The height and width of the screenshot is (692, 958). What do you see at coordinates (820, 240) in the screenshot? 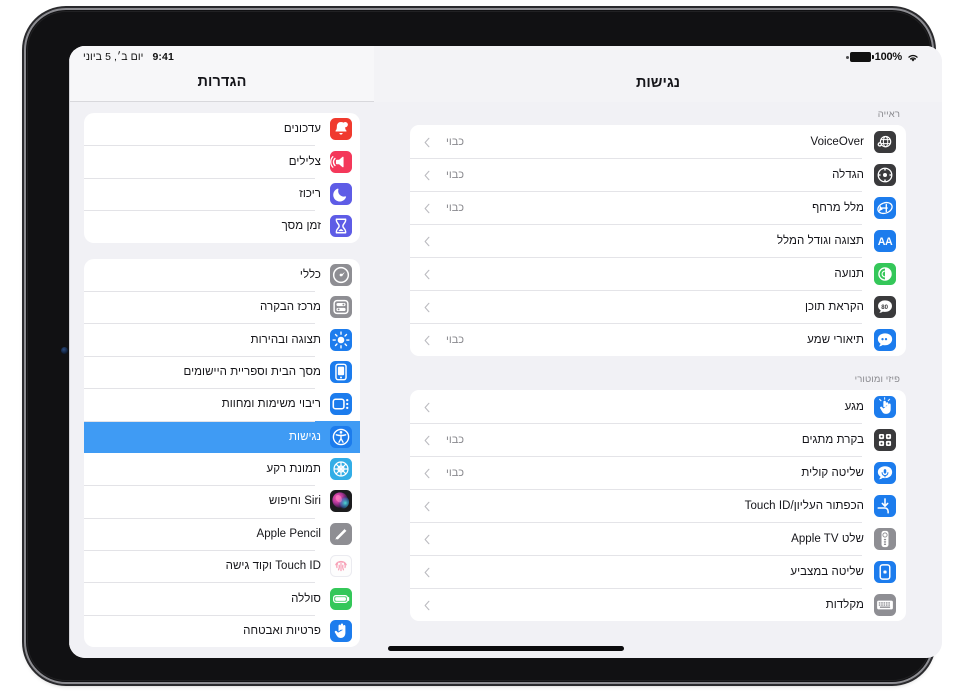
I see `settings-row-label: תצוגה וגודל המלל` at bounding box center [820, 240].